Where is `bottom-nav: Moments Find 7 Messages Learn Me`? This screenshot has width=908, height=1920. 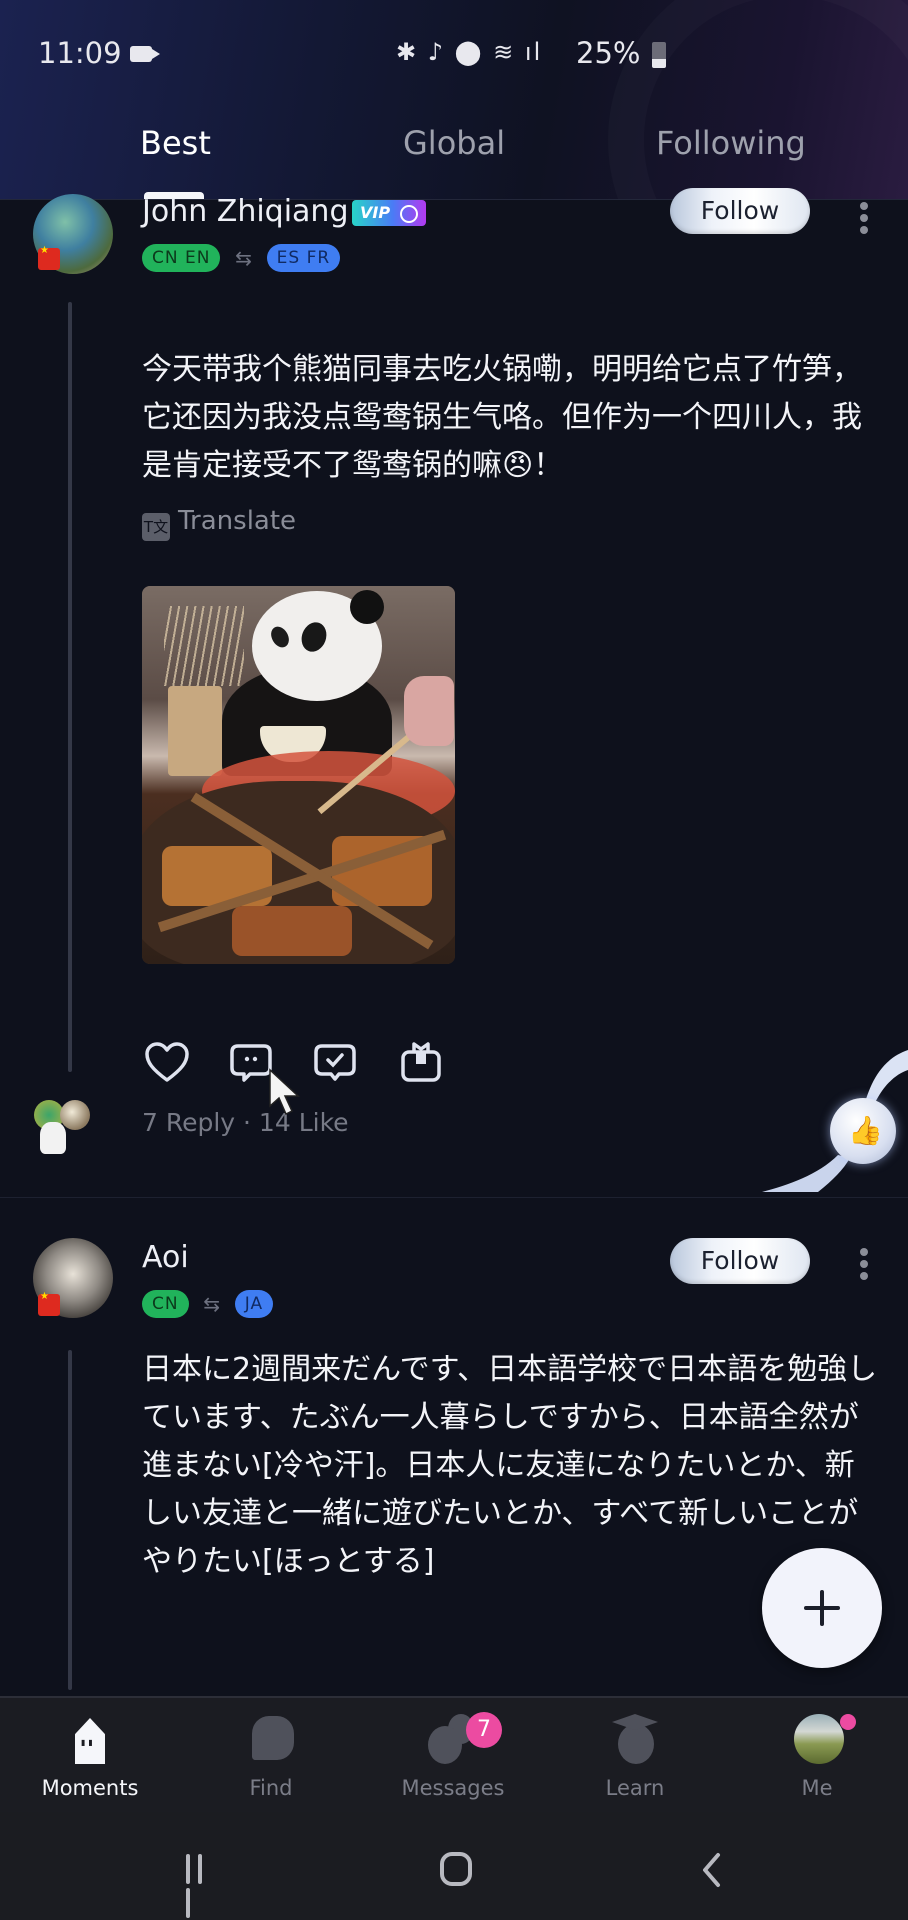
bottom-nav: Moments Find 7 Messages Learn Me is located at coordinates (454, 1754).